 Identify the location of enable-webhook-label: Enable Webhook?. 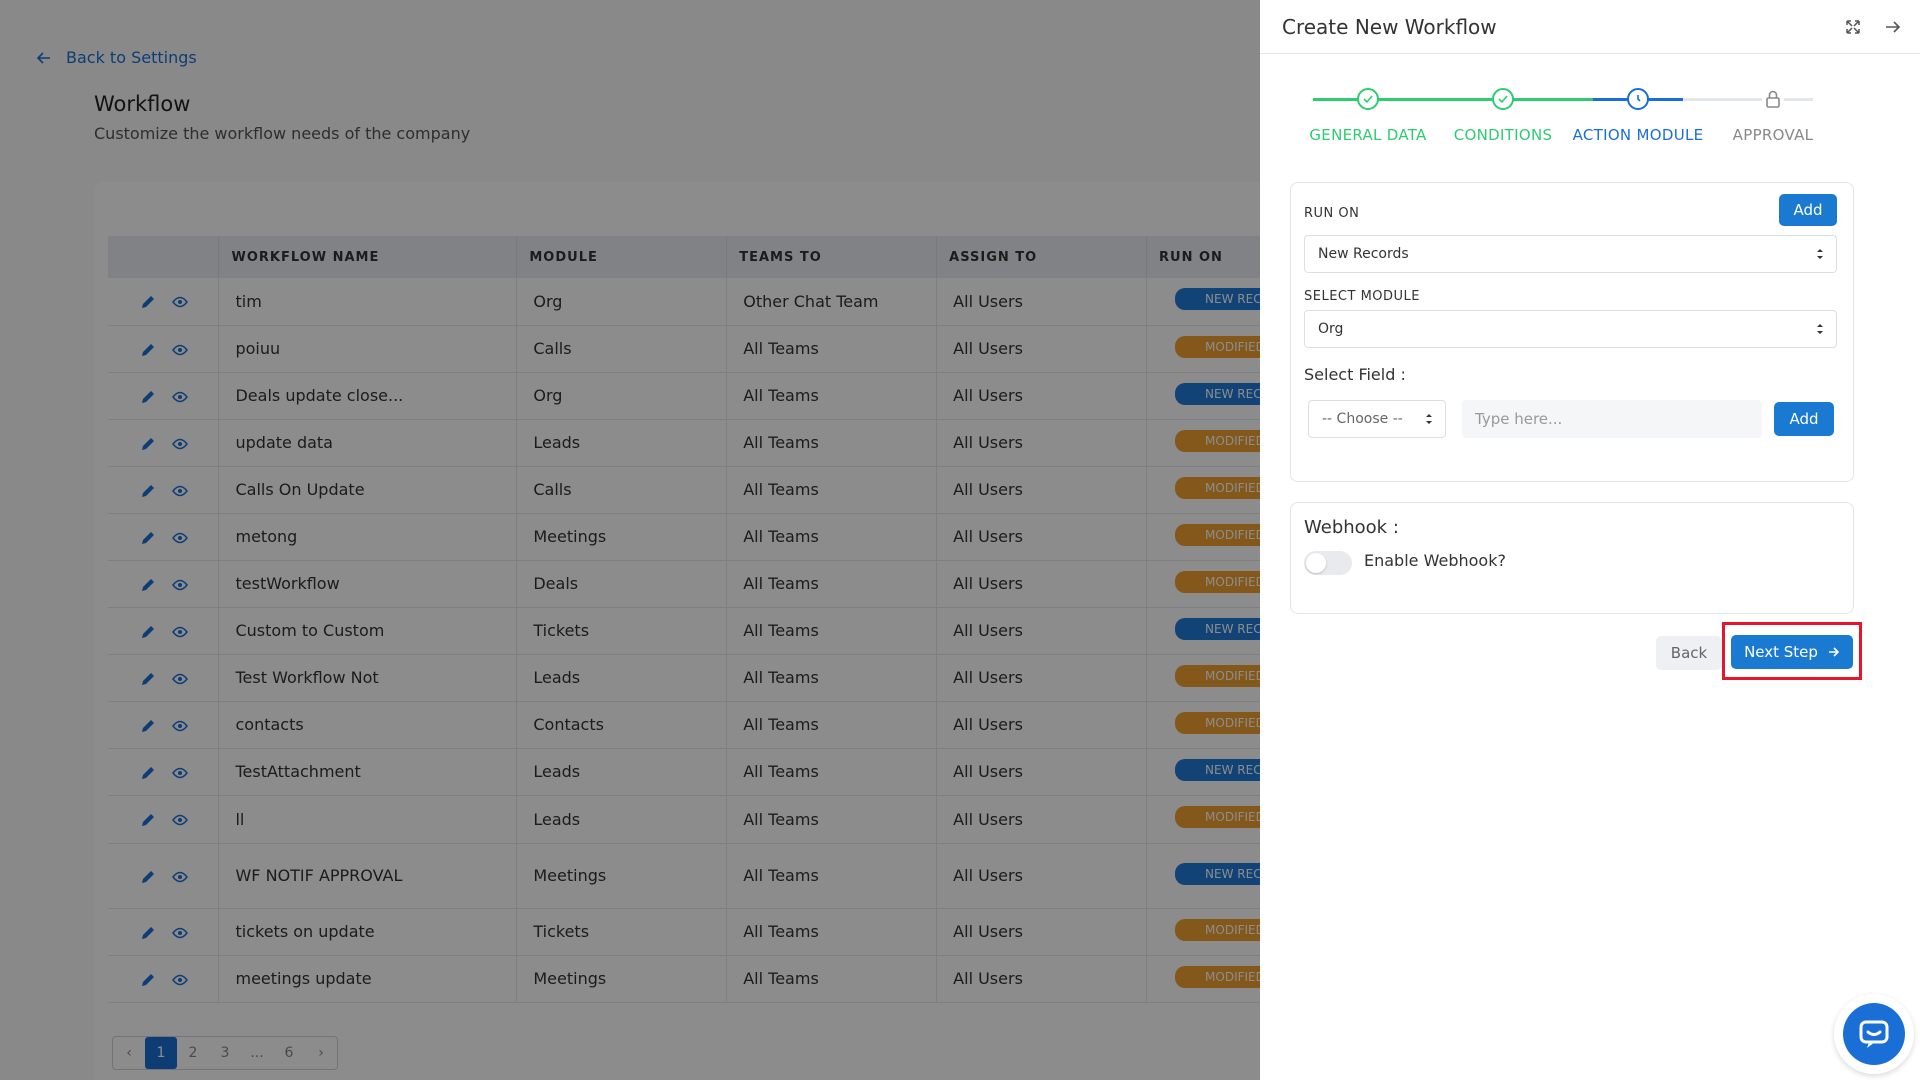
(1435, 560).